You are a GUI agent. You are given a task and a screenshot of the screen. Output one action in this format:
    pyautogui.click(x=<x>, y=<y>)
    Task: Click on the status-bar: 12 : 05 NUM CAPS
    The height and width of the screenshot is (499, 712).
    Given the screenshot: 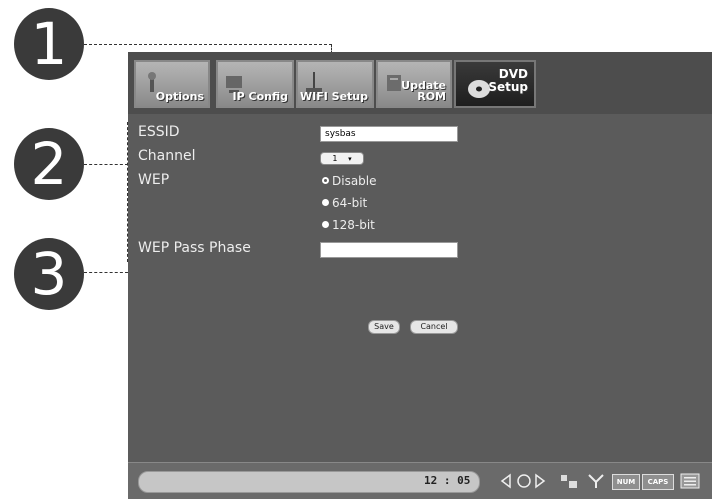 What is the action you would take?
    pyautogui.click(x=420, y=480)
    